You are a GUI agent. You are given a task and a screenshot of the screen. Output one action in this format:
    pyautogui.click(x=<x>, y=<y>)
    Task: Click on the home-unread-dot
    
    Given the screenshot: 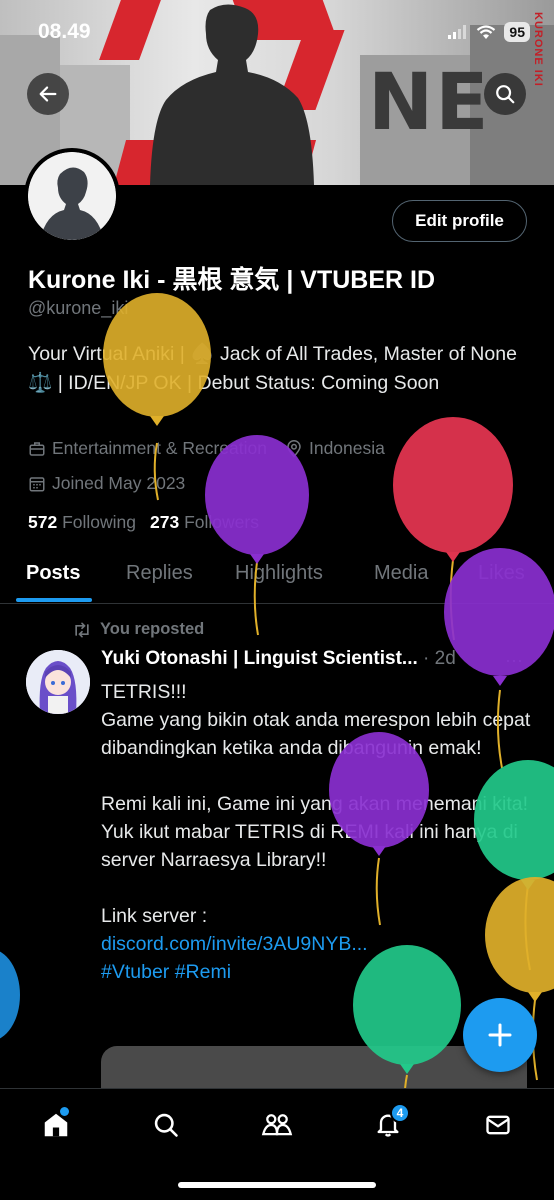 What is the action you would take?
    pyautogui.click(x=64, y=1111)
    